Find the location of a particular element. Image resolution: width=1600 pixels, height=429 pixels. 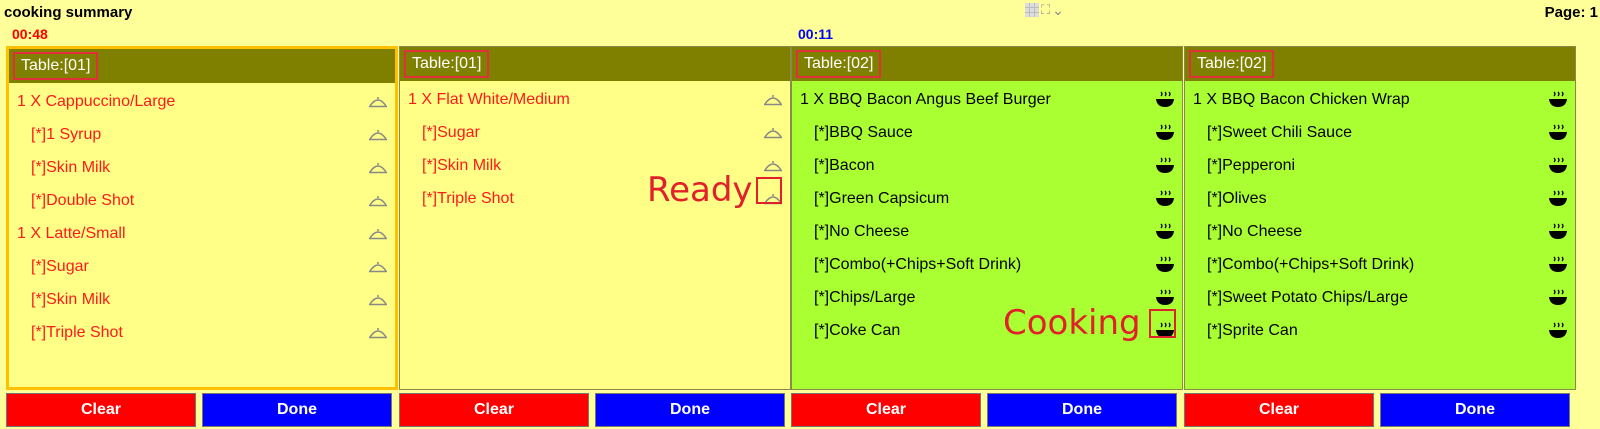

item-modifier: [*]Sprite Can is located at coordinates (1380, 330).